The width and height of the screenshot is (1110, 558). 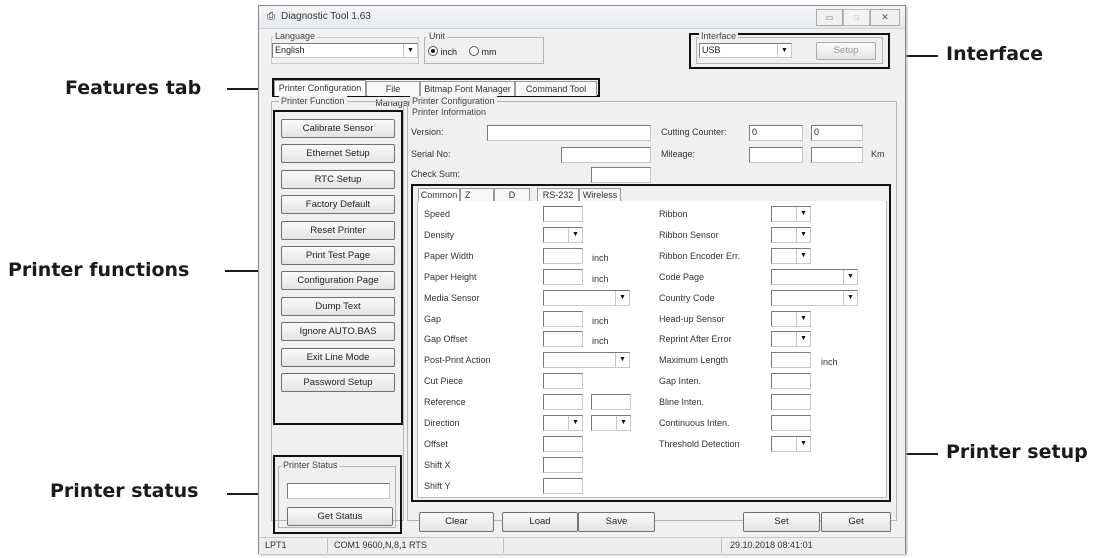 What do you see at coordinates (449, 52) in the screenshot?
I see `unit-option-inch: inch` at bounding box center [449, 52].